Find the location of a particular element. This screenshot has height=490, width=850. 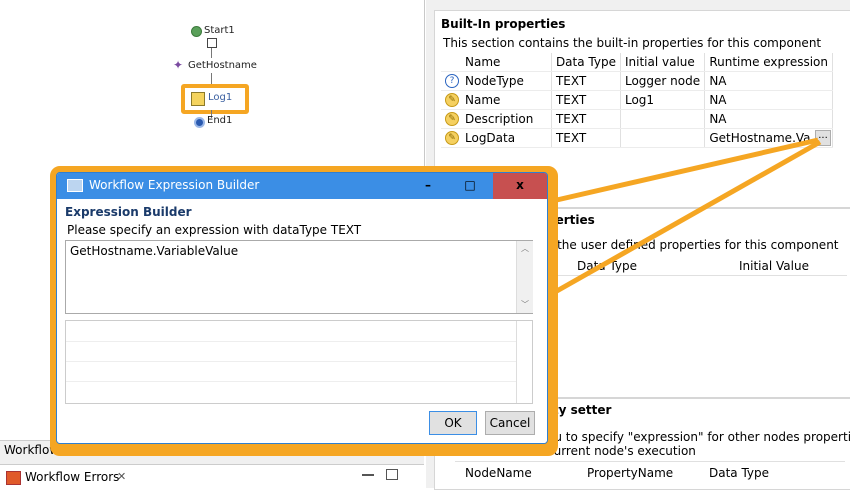

expression-results-list is located at coordinates (299, 362).